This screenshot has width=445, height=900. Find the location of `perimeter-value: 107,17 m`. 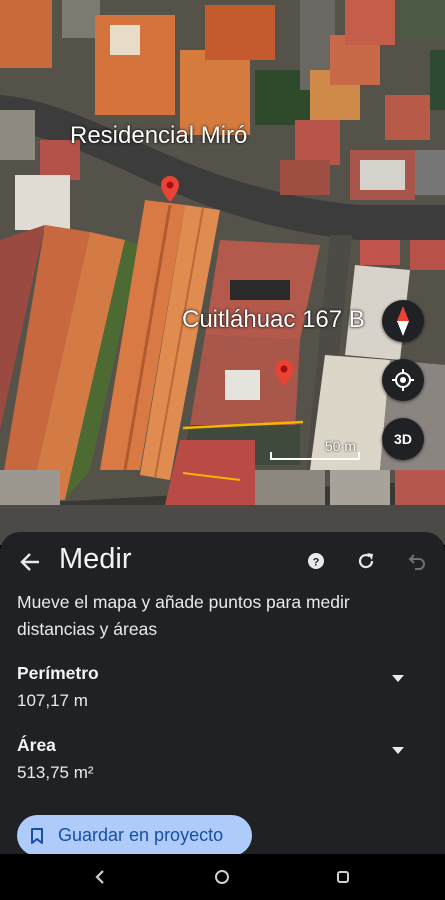

perimeter-value: 107,17 m is located at coordinates (52, 700).